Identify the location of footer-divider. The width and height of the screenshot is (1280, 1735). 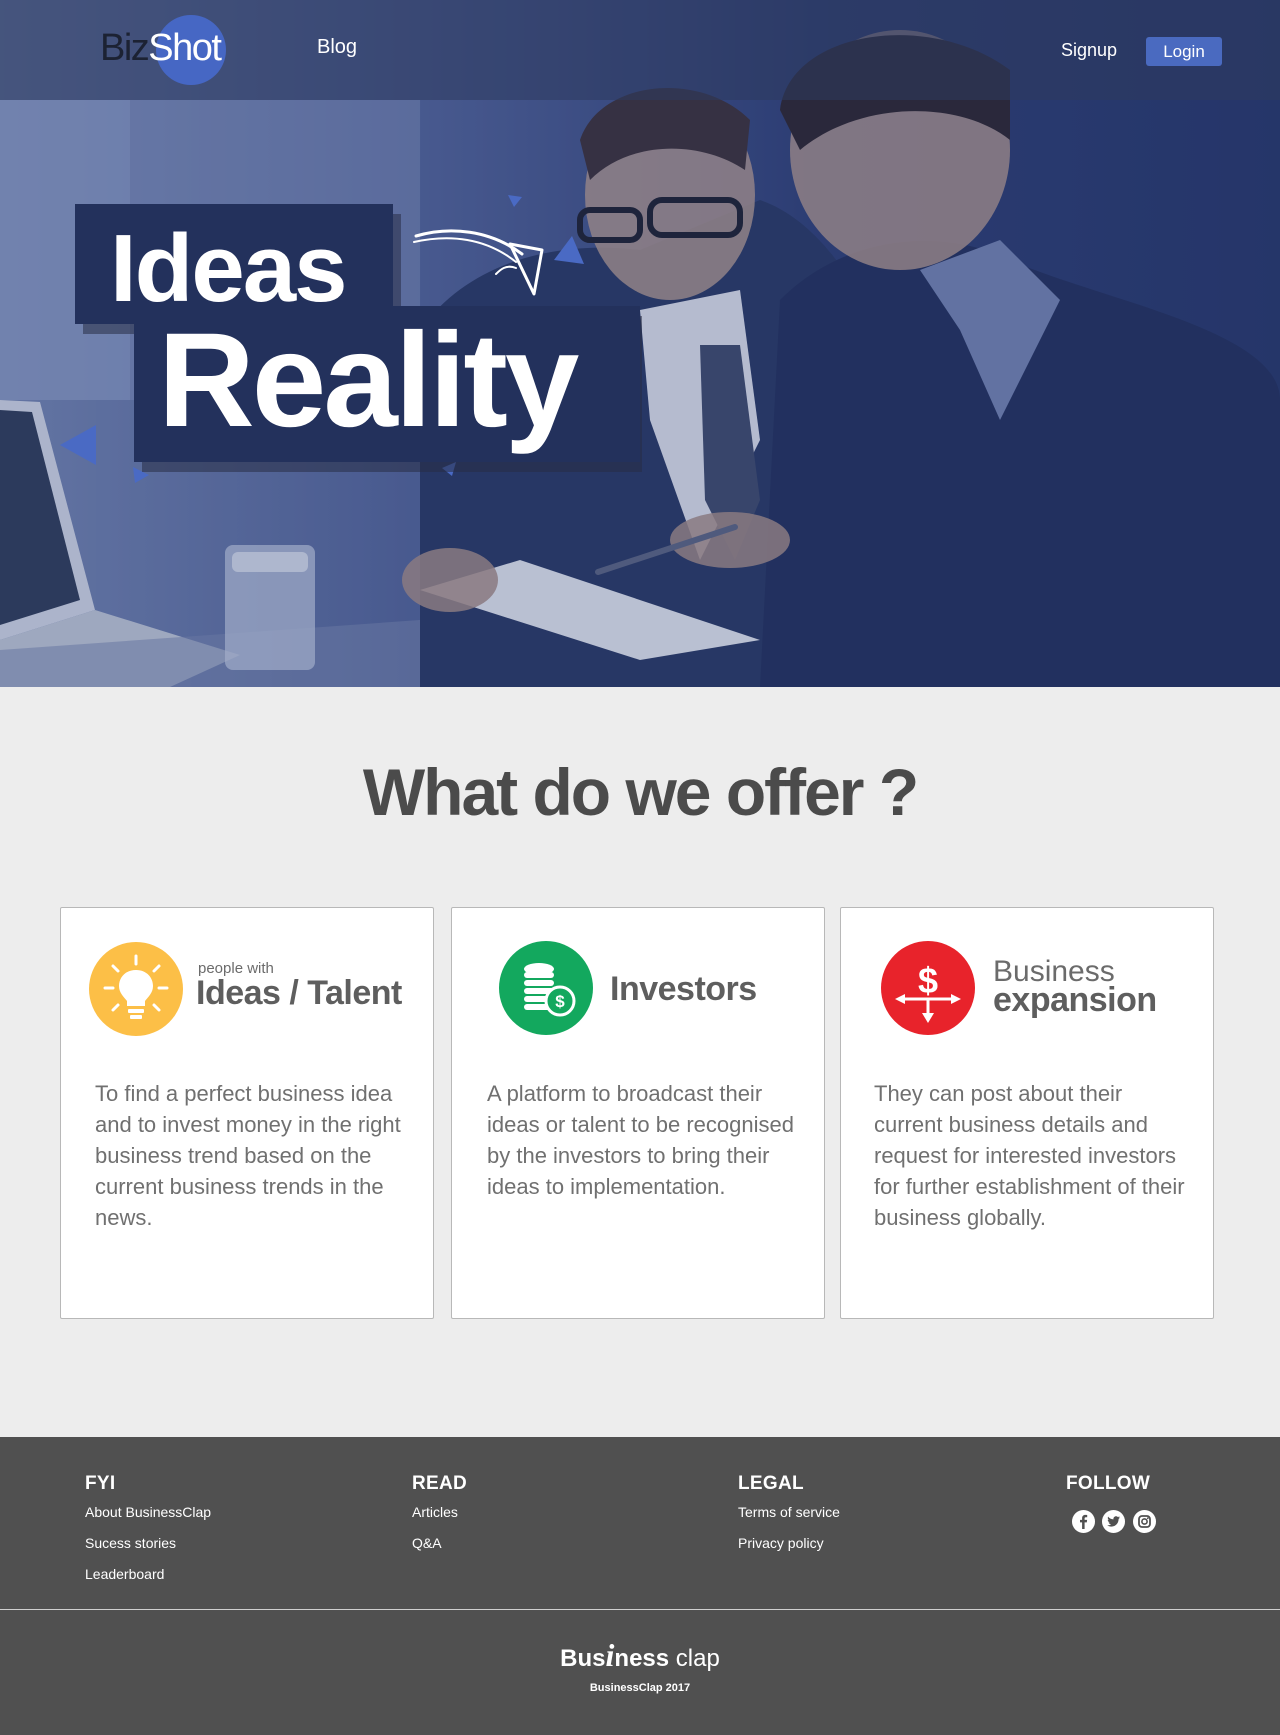
(640, 1609).